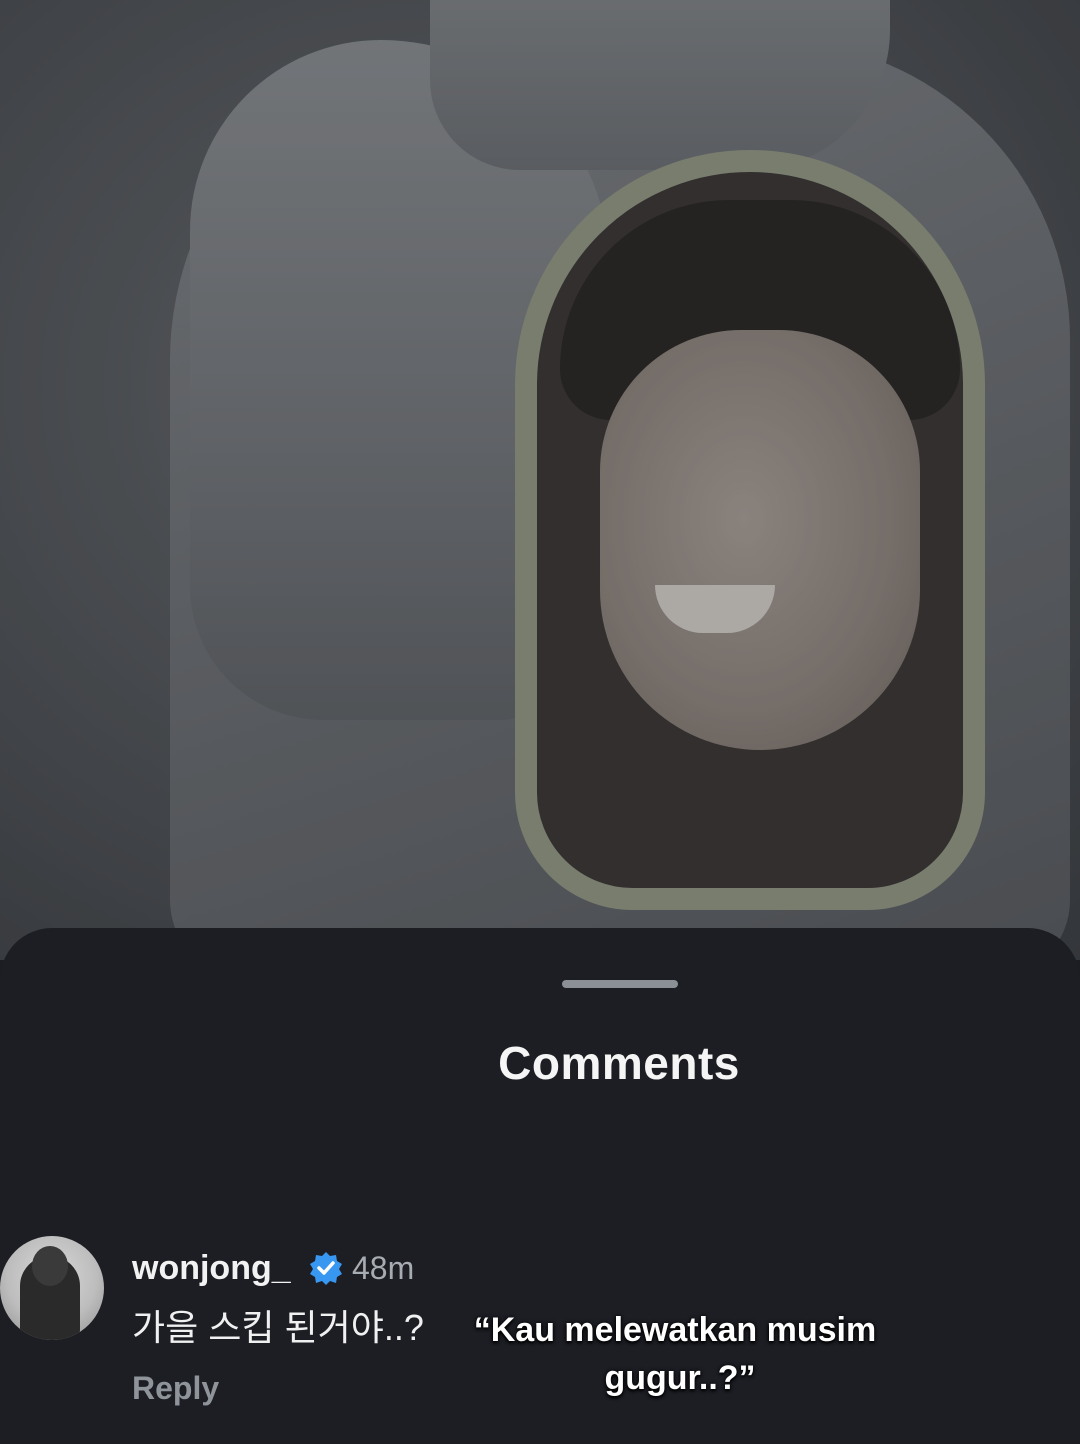 The width and height of the screenshot is (1080, 1444). What do you see at coordinates (175, 1388) in the screenshot?
I see `reply-button: Reply` at bounding box center [175, 1388].